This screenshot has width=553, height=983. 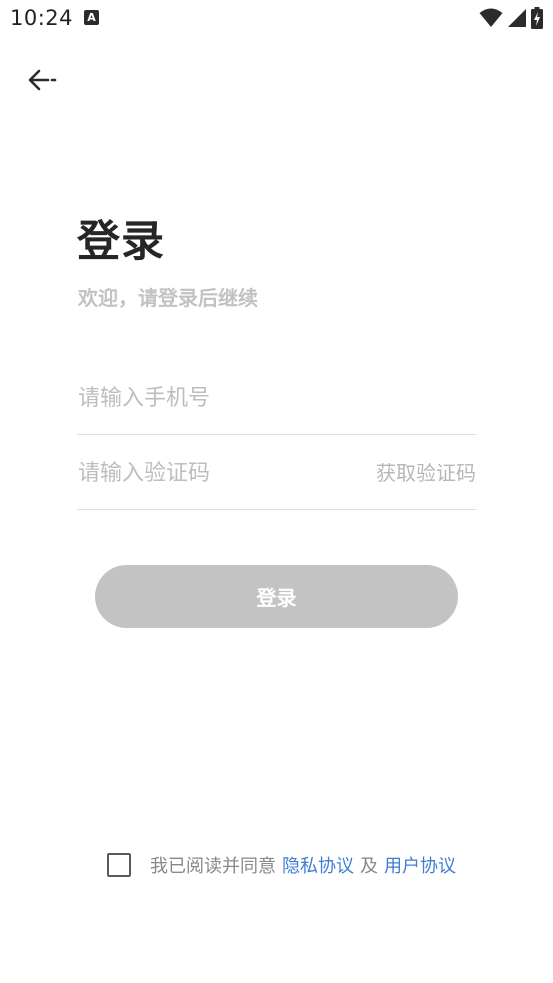 What do you see at coordinates (121, 242) in the screenshot?
I see `page-title: 登录` at bounding box center [121, 242].